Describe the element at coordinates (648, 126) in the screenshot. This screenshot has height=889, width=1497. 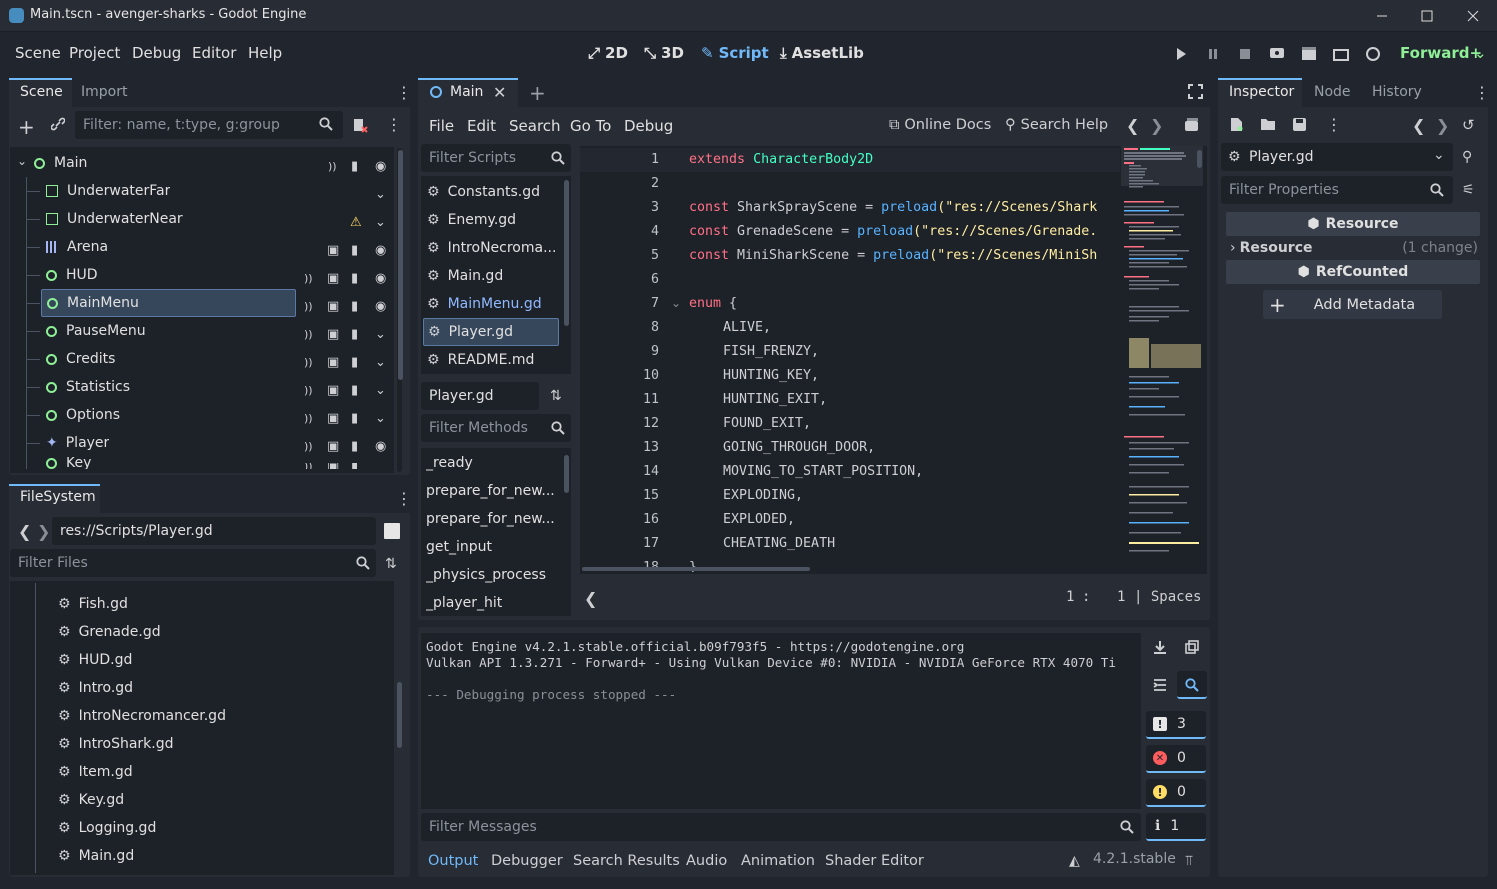
I see `script-menu-debug: Debug` at that location.